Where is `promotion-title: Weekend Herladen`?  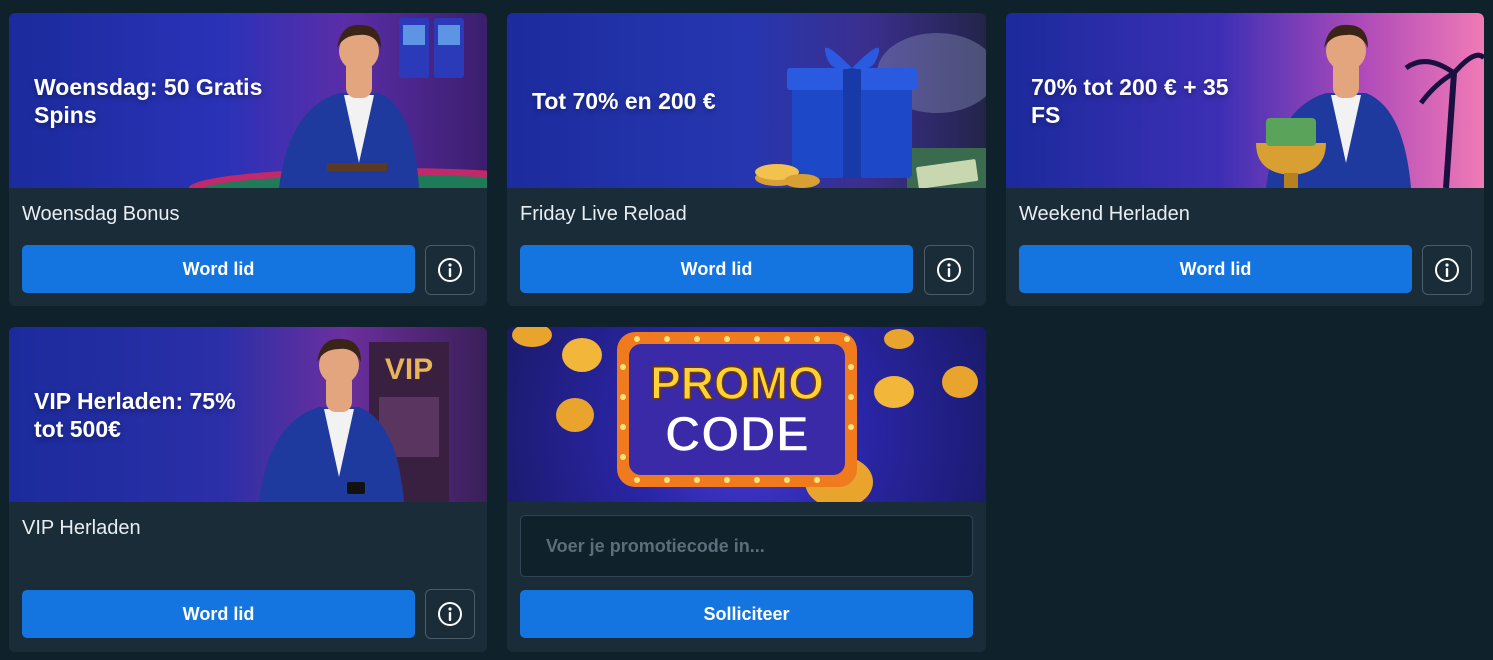 promotion-title: Weekend Herladen is located at coordinates (1104, 214).